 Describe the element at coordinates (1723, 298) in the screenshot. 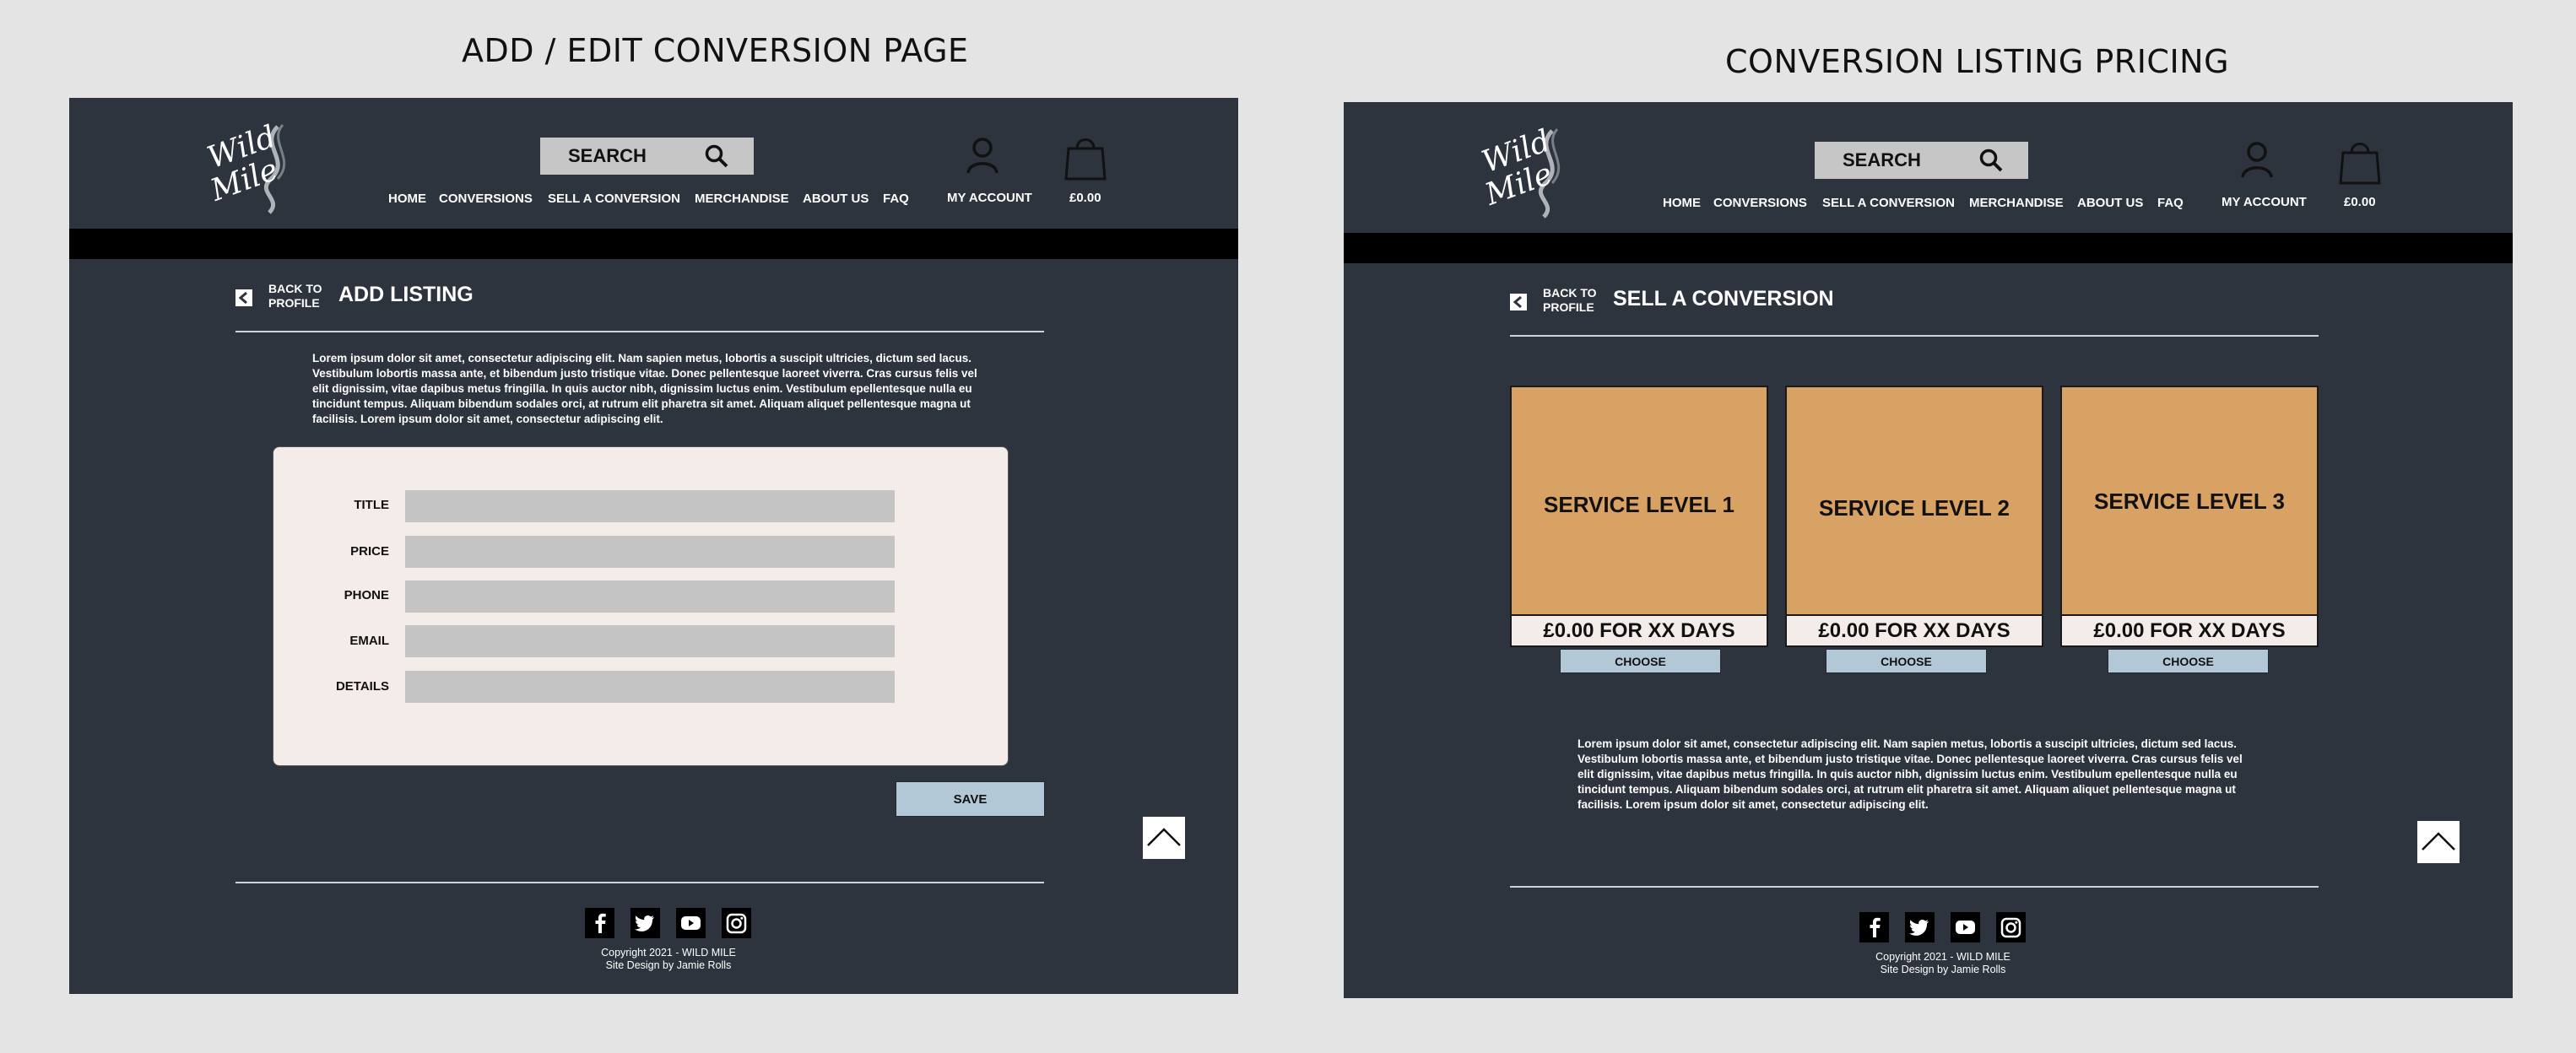

I see `page-title: SELL A CONVERSION` at that location.